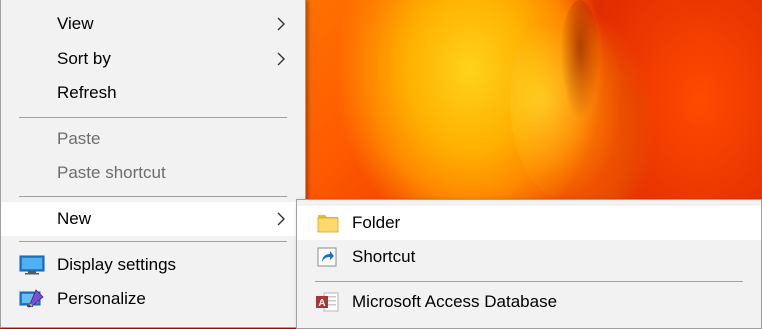 This screenshot has width=762, height=329. What do you see at coordinates (153, 219) in the screenshot?
I see `menu-item-new: New` at bounding box center [153, 219].